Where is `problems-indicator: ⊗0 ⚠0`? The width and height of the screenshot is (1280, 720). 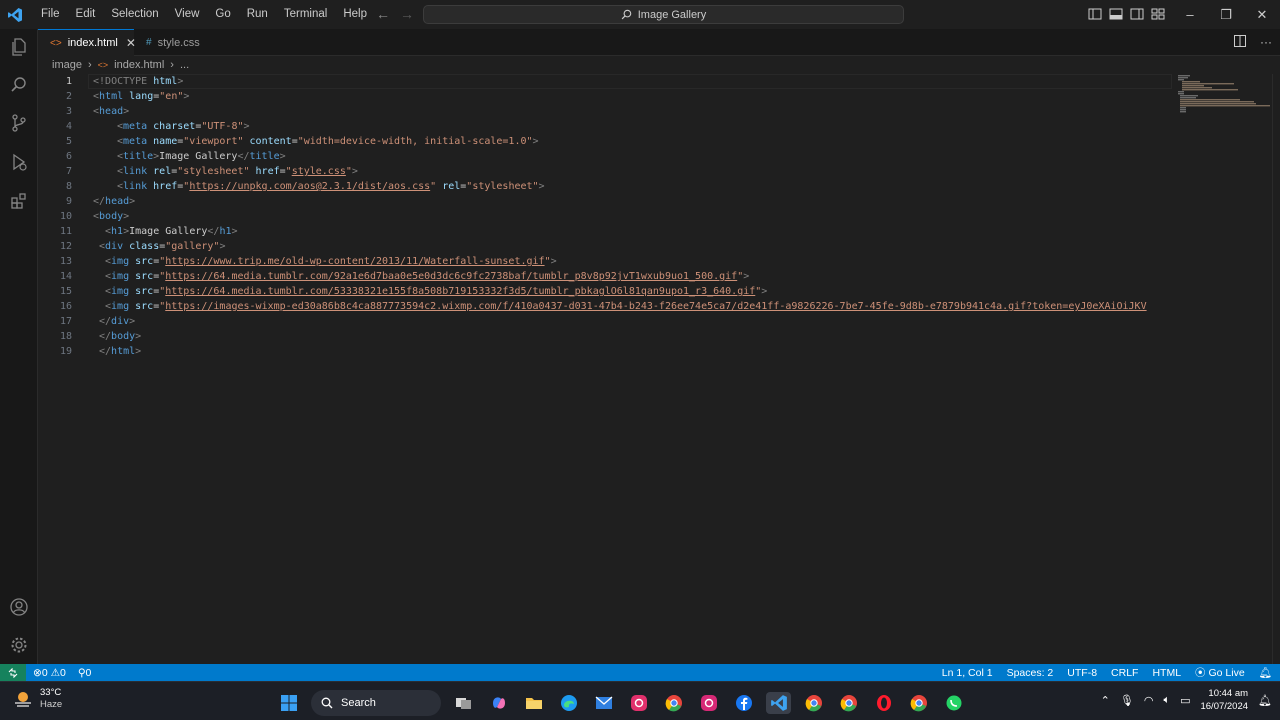 problems-indicator: ⊗0 ⚠0 is located at coordinates (49, 673).